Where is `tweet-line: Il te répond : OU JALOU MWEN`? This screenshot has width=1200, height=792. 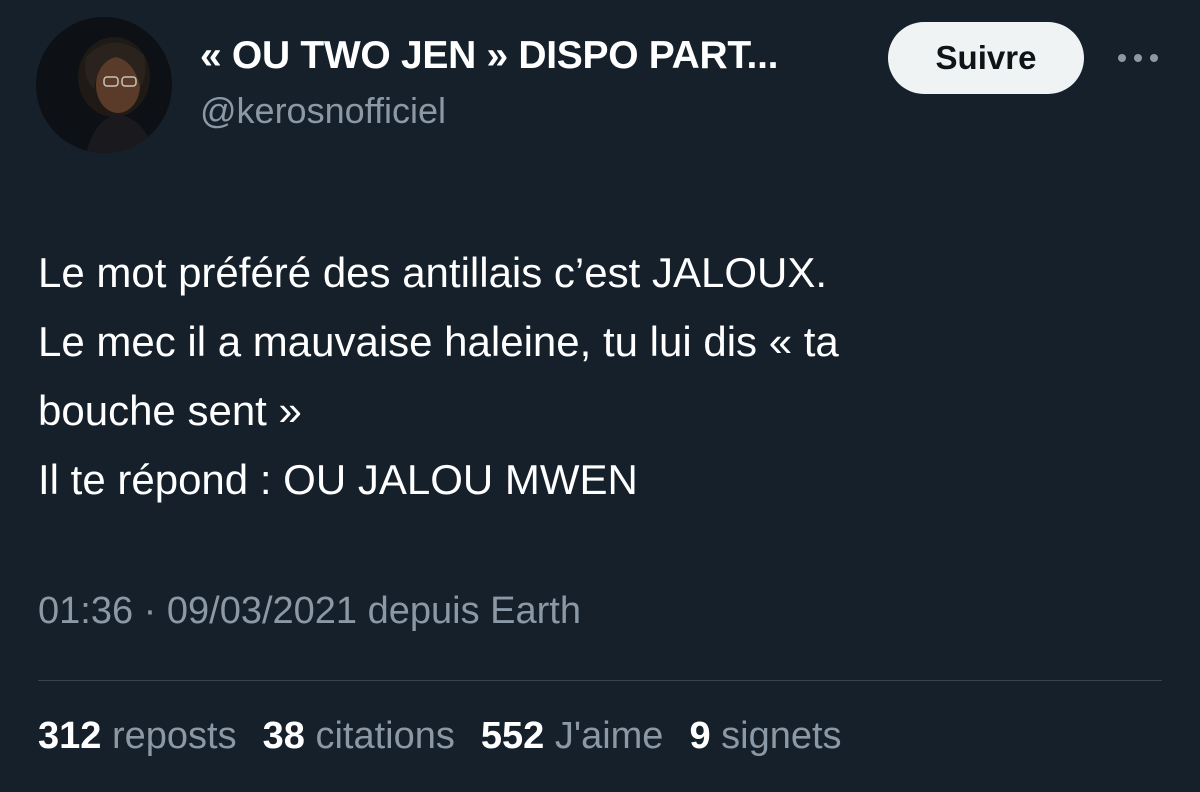
tweet-line: Il te répond : OU JALOU MWEN is located at coordinates (338, 479).